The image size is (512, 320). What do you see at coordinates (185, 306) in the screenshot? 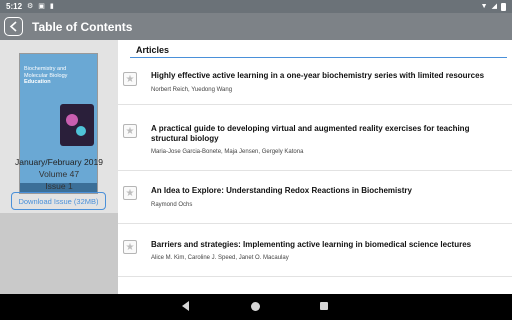
I see `nav-back-icon` at bounding box center [185, 306].